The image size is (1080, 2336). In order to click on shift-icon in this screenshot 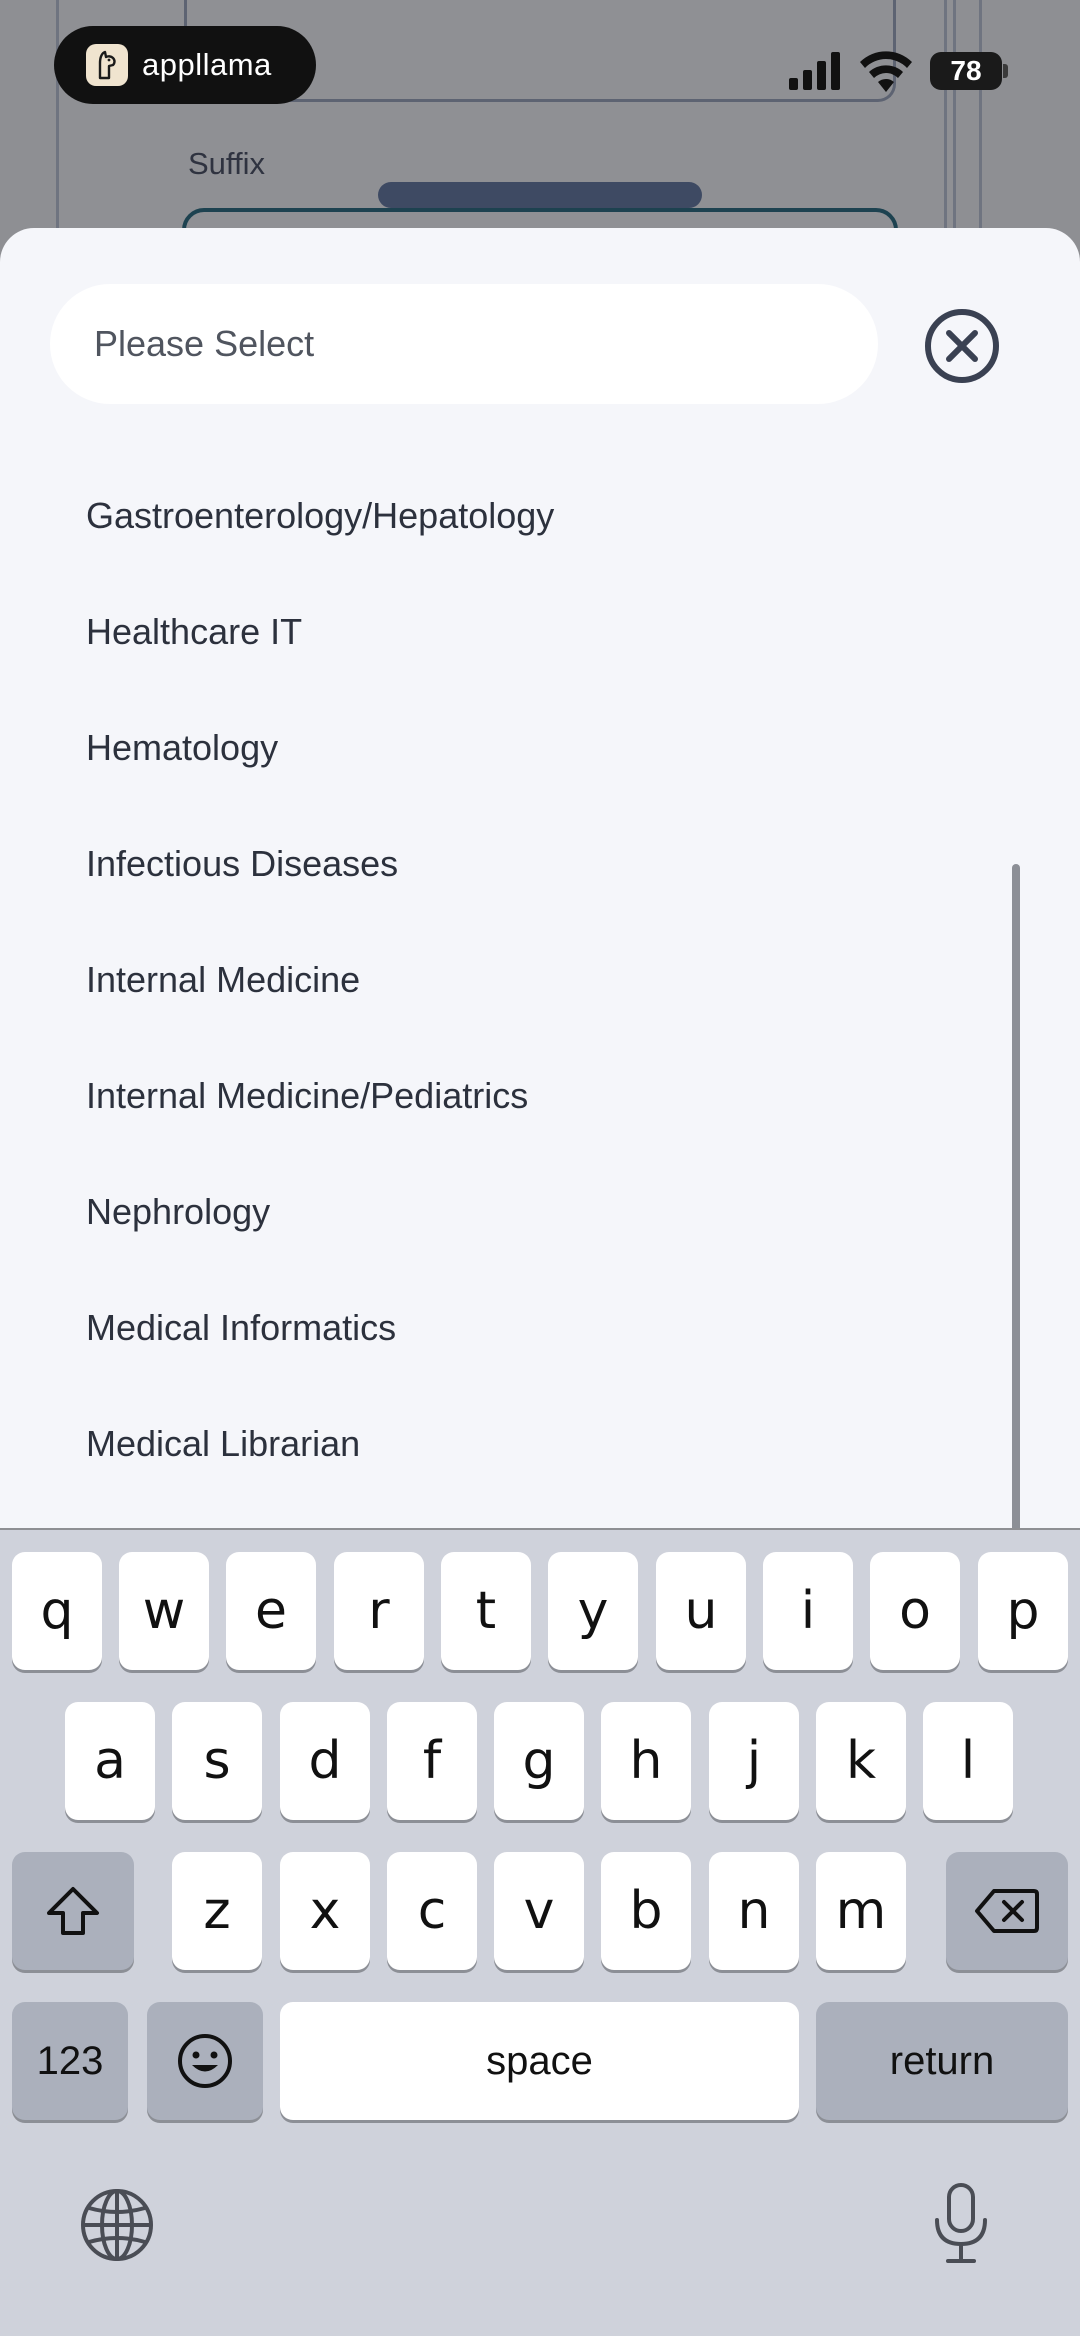, I will do `click(73, 1911)`.